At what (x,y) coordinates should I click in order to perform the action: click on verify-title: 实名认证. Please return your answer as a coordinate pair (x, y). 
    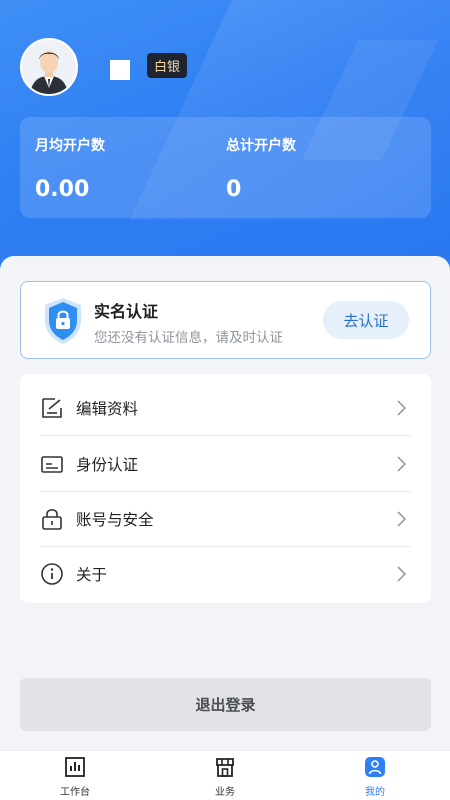
    Looking at the image, I should click on (126, 311).